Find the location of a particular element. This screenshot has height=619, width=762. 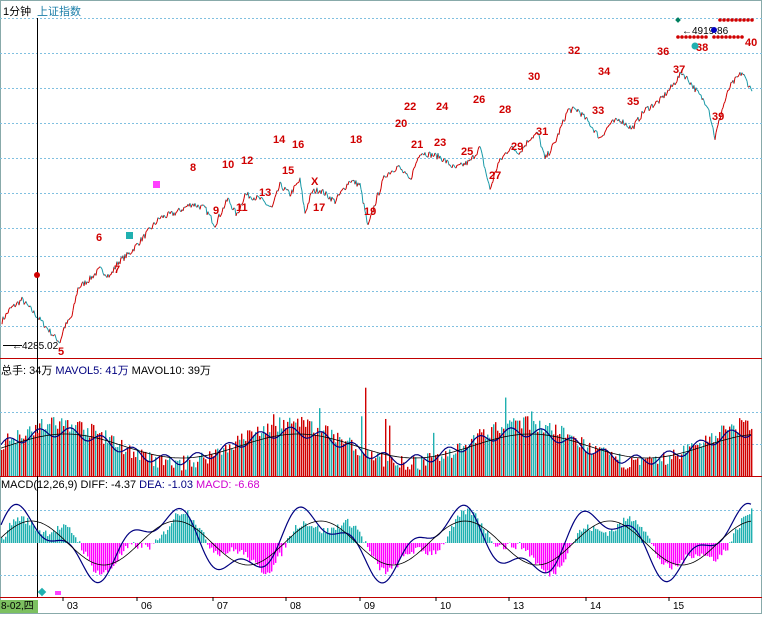

index-name-label: 上证指数 is located at coordinates (59, 11).